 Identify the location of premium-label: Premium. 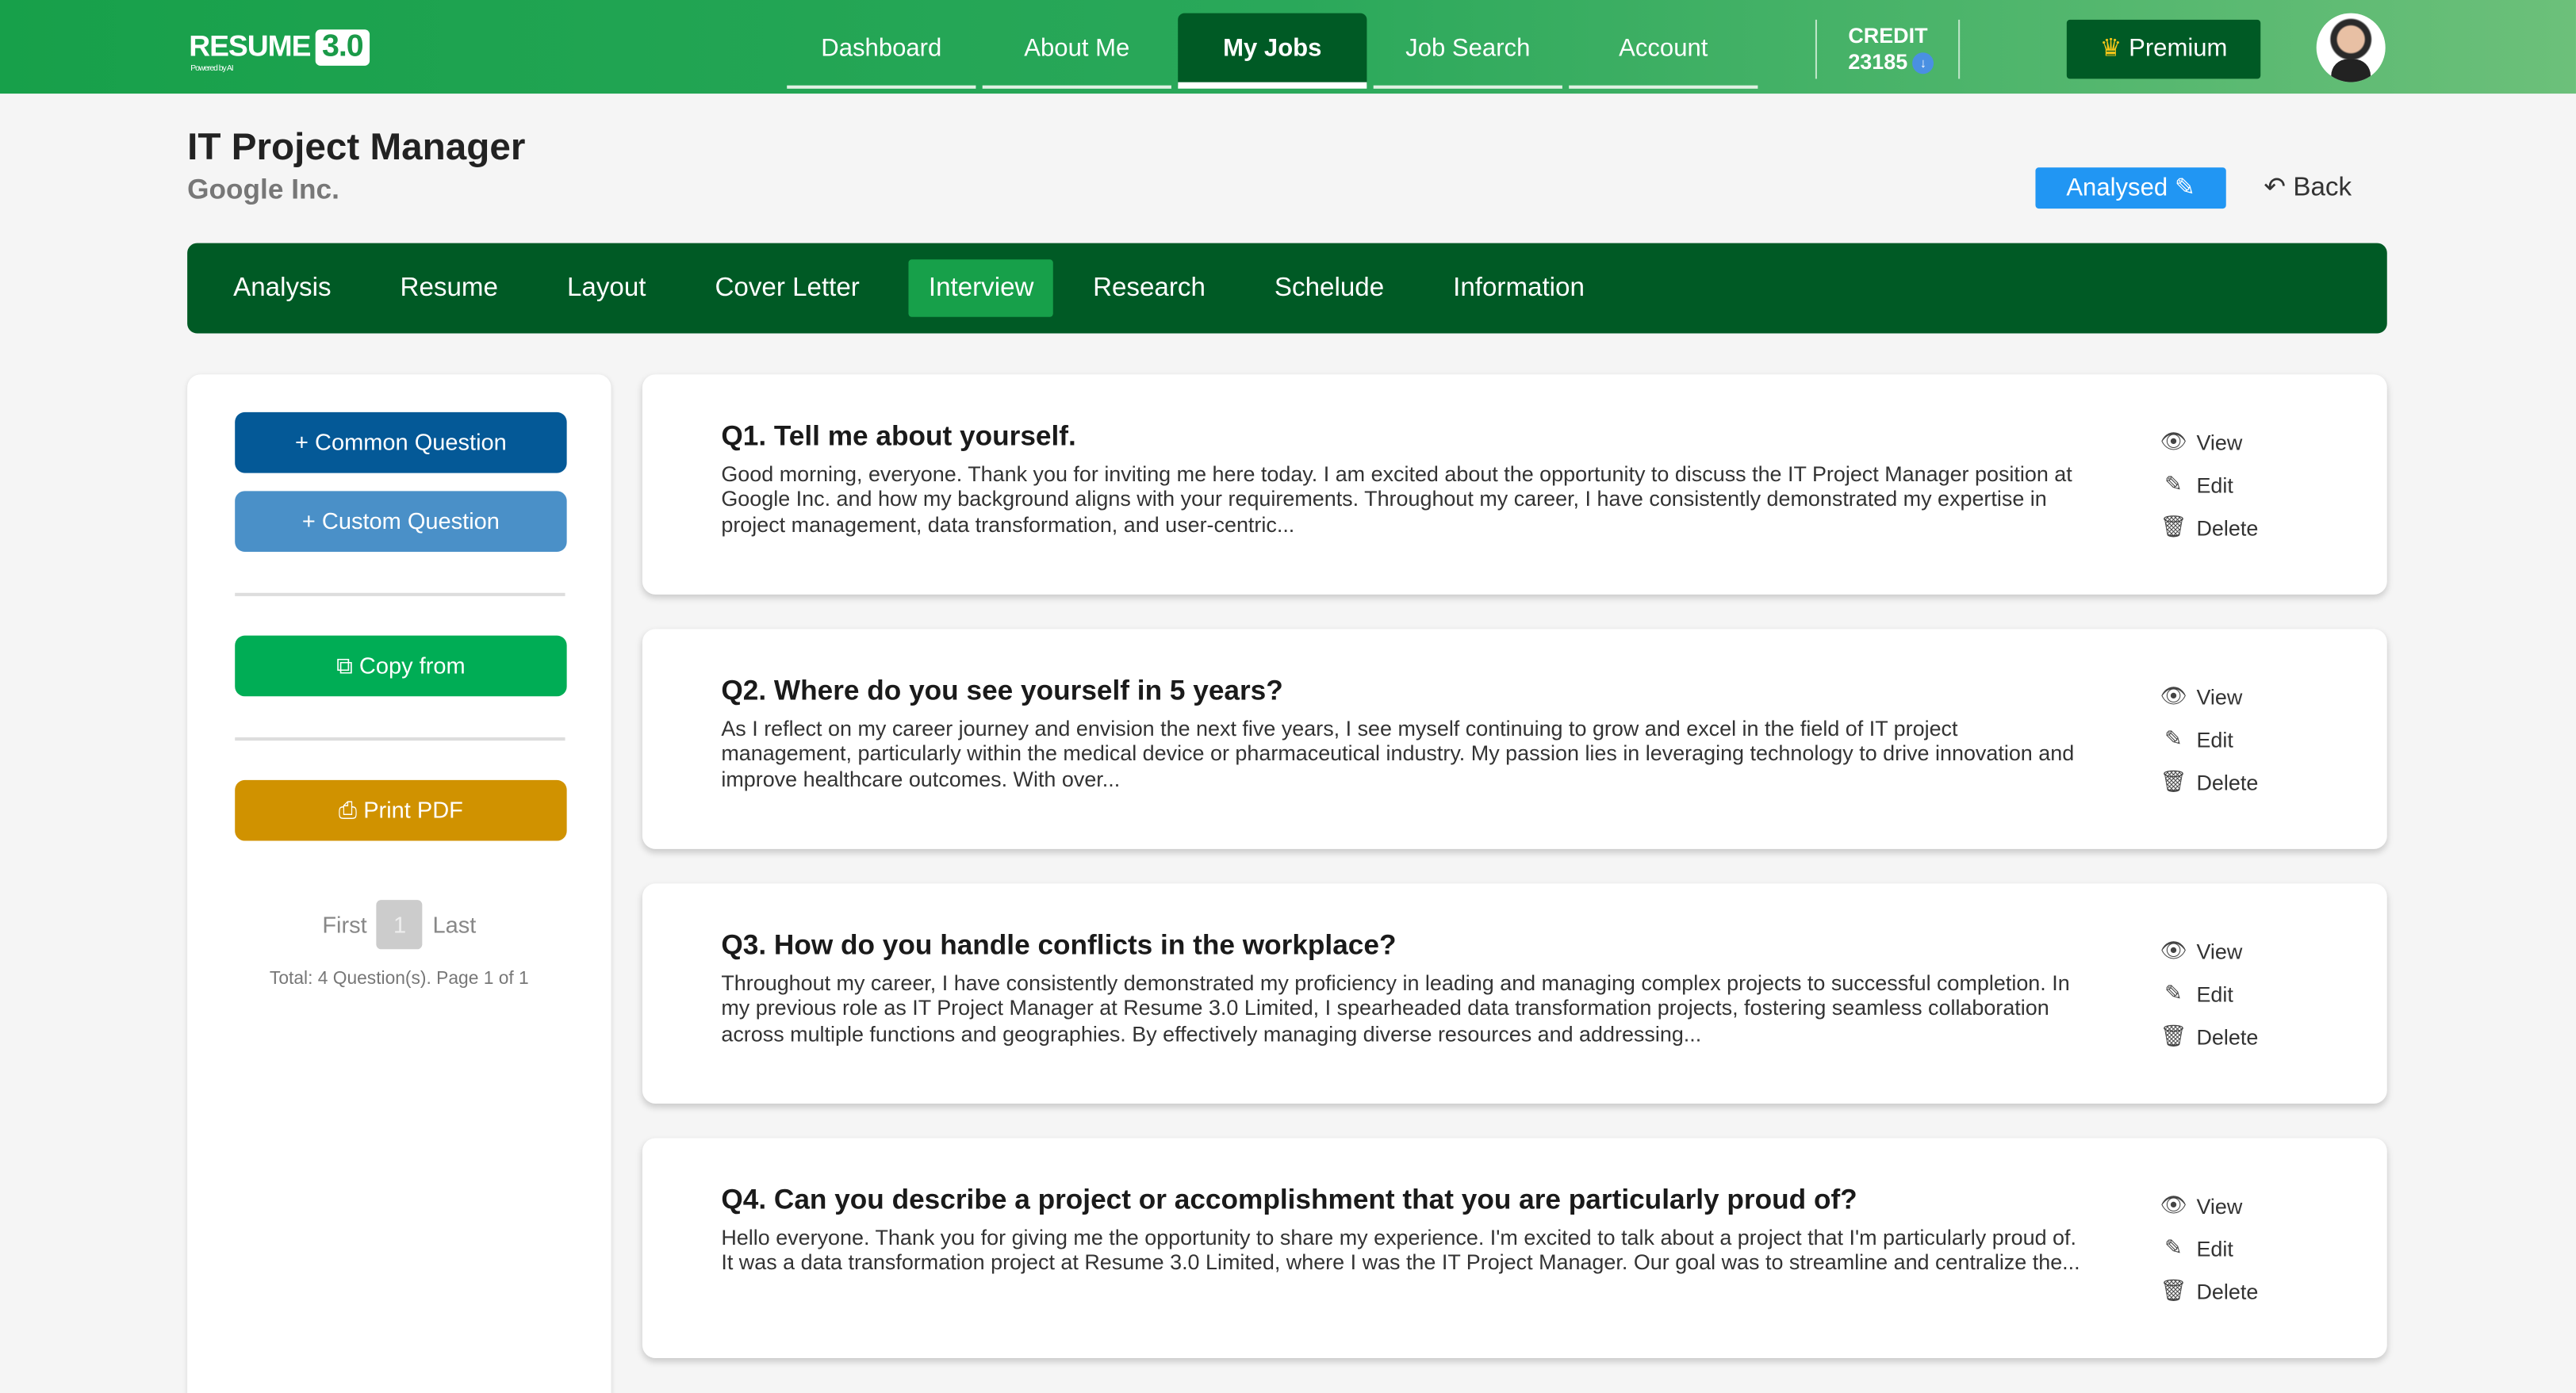
(2178, 48).